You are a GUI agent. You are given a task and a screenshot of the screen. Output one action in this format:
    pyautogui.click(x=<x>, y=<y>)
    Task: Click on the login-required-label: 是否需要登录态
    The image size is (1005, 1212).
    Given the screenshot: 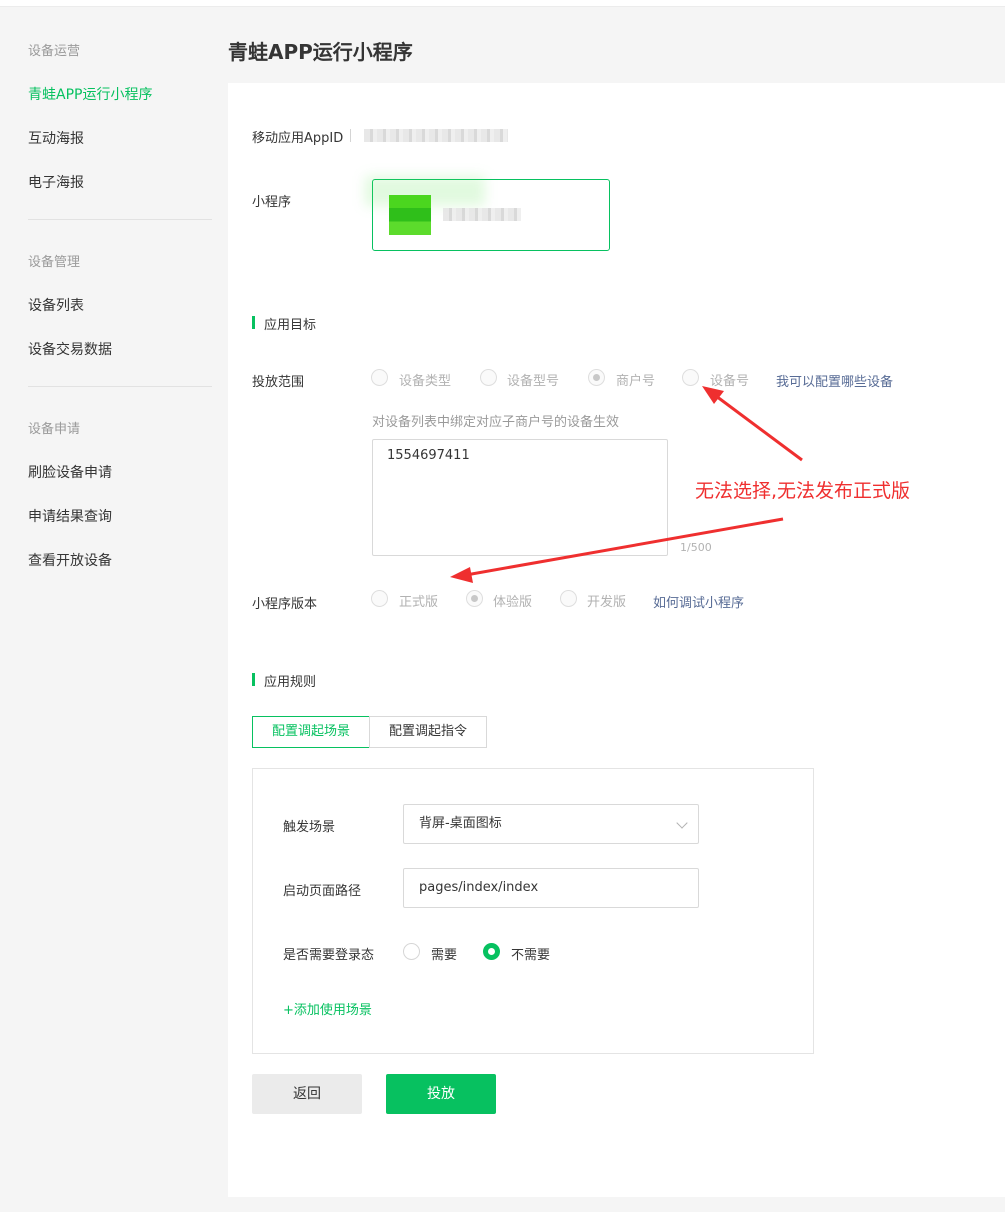 What is the action you would take?
    pyautogui.click(x=329, y=955)
    